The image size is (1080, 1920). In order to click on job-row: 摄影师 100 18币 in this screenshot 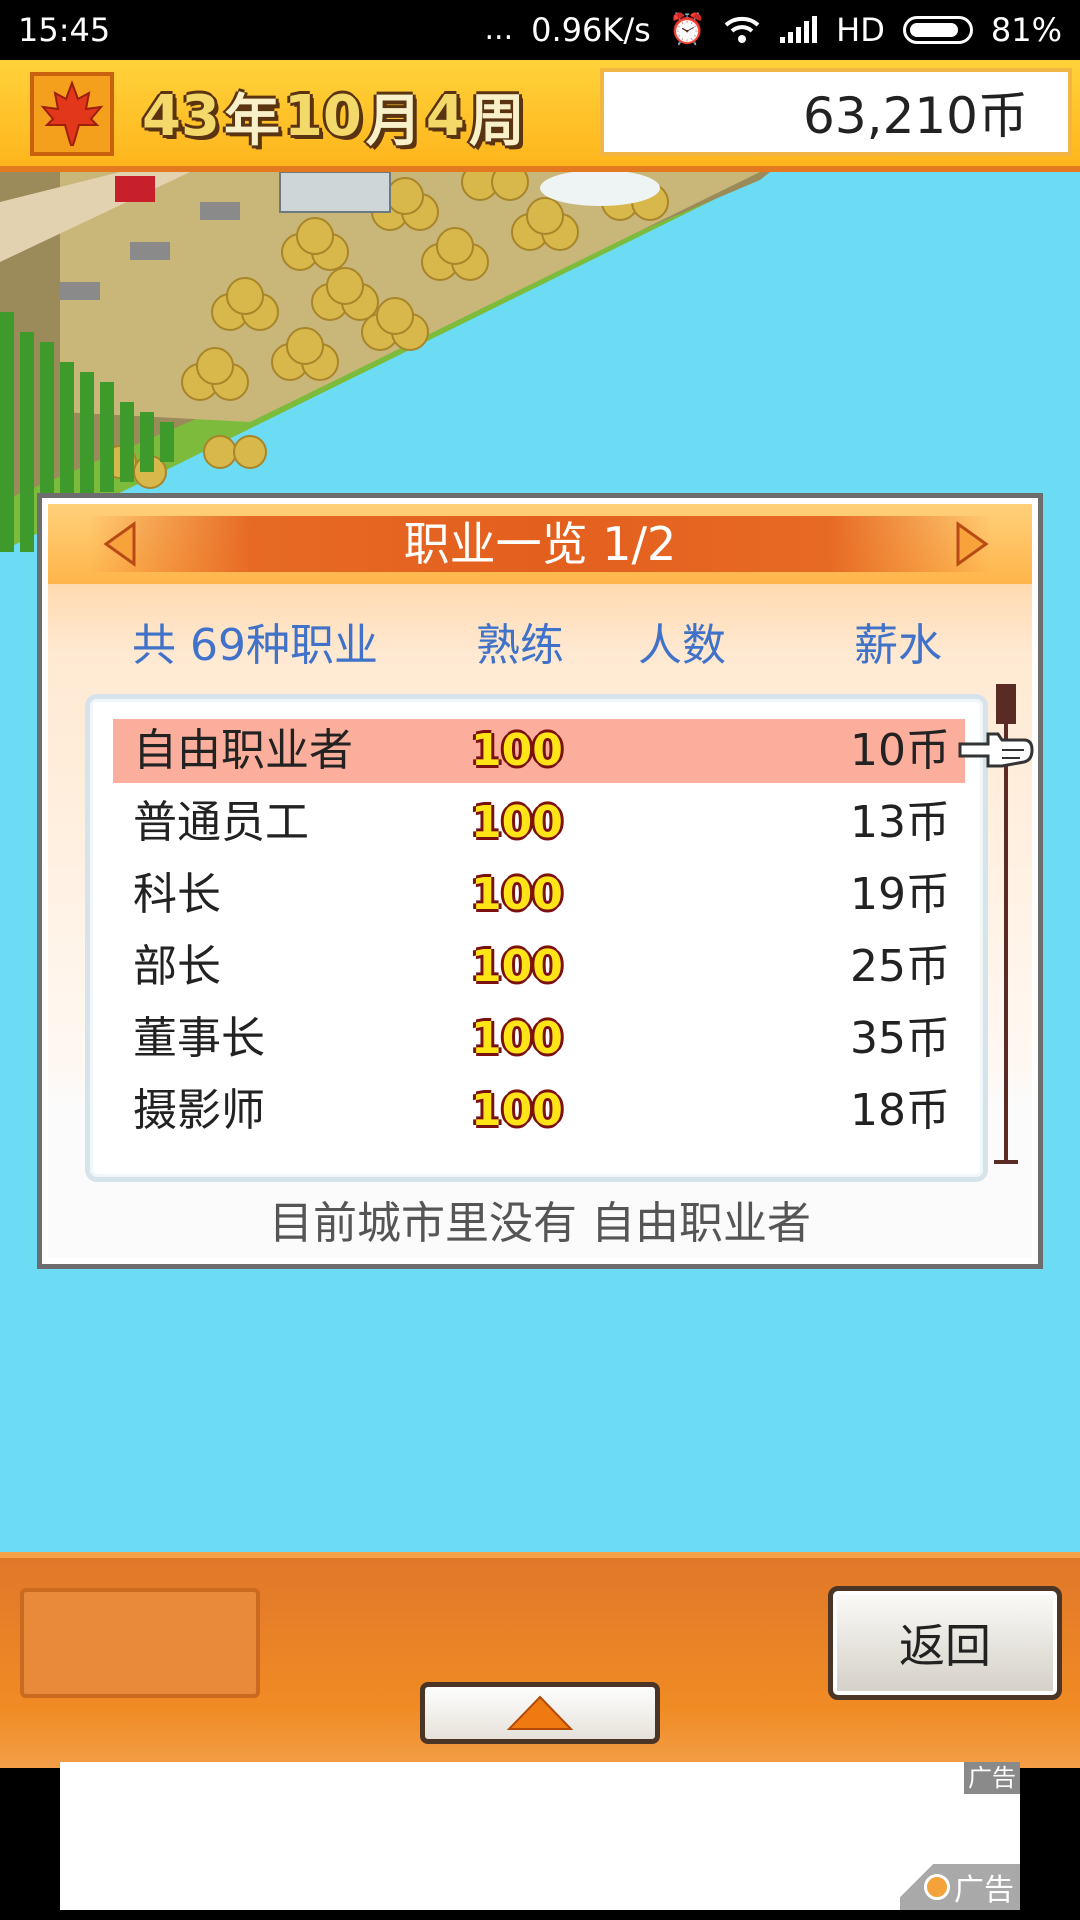, I will do `click(539, 1111)`.